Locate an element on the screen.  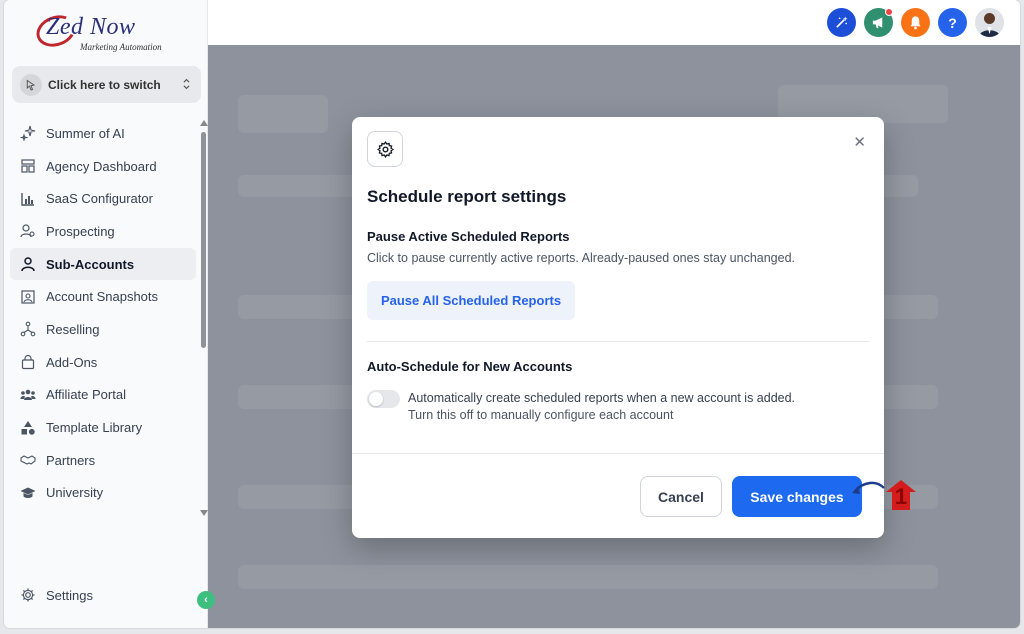
sidebar-item-sub-accounts: Sub-Accounts is located at coordinates (103, 264).